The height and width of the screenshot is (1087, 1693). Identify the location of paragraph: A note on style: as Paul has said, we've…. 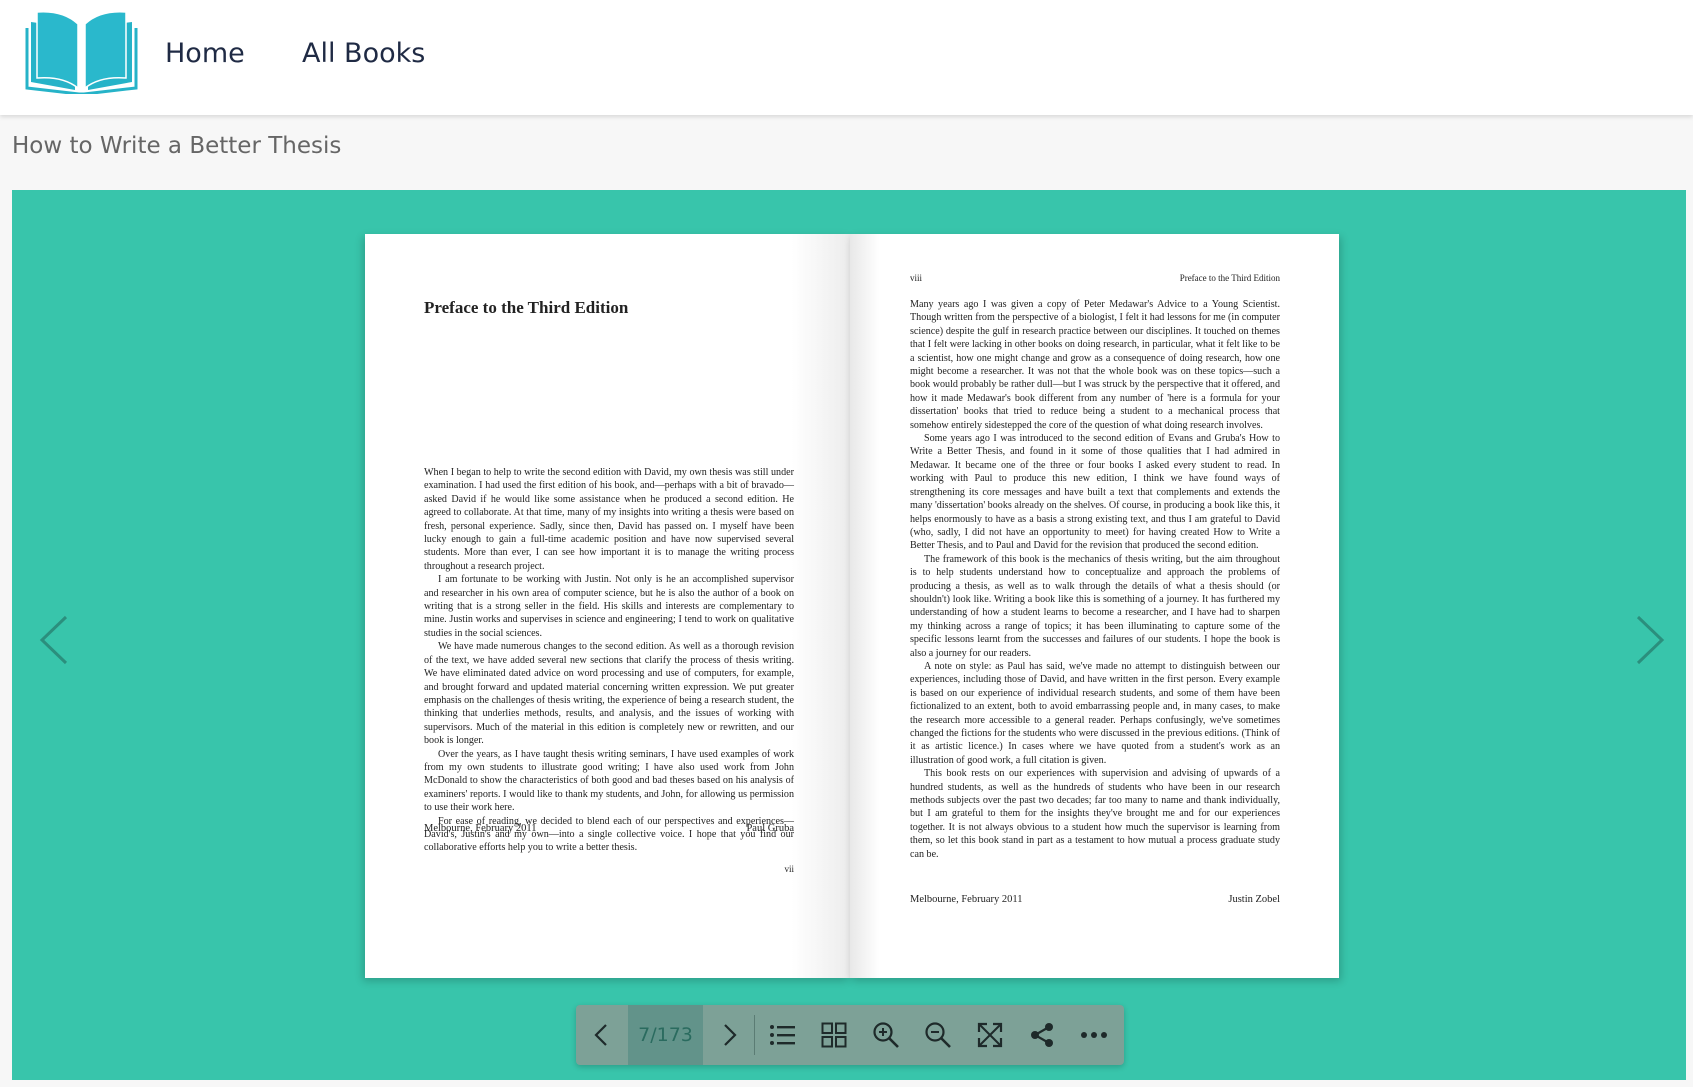
(1095, 713).